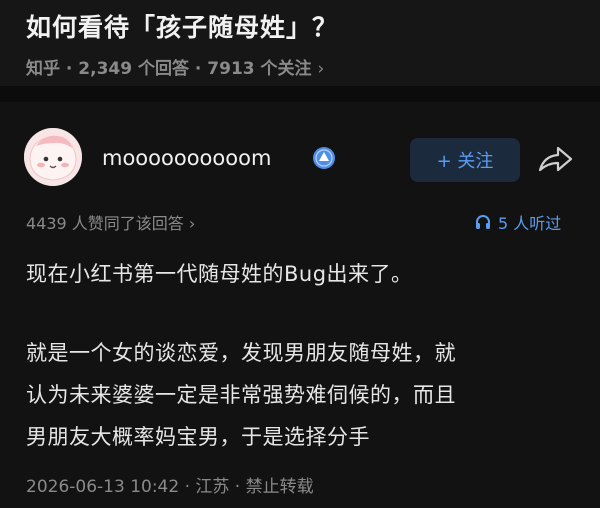 This screenshot has width=600, height=508. Describe the element at coordinates (555, 160) in the screenshot. I see `share-arrow-icon` at that location.